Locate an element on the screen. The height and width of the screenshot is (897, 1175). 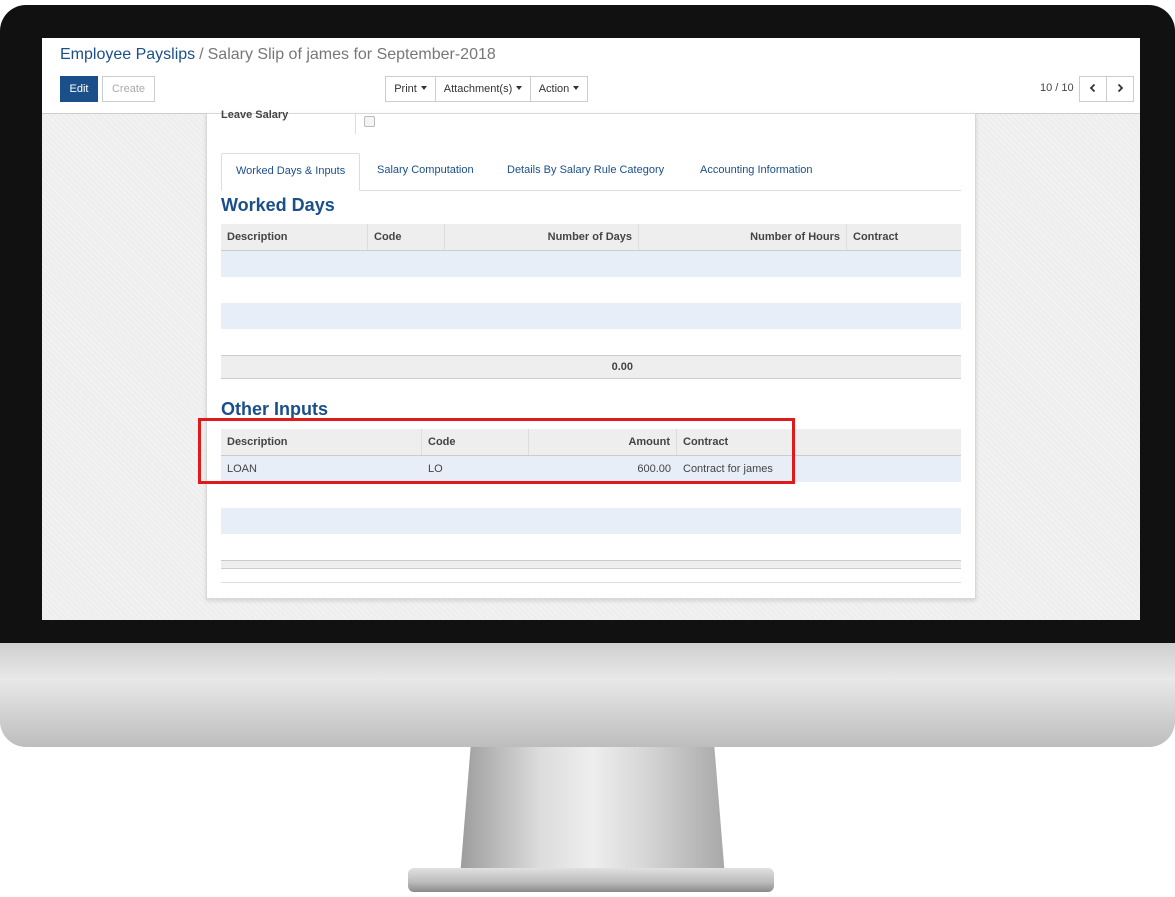
chevron-right-icon is located at coordinates (1120, 88).